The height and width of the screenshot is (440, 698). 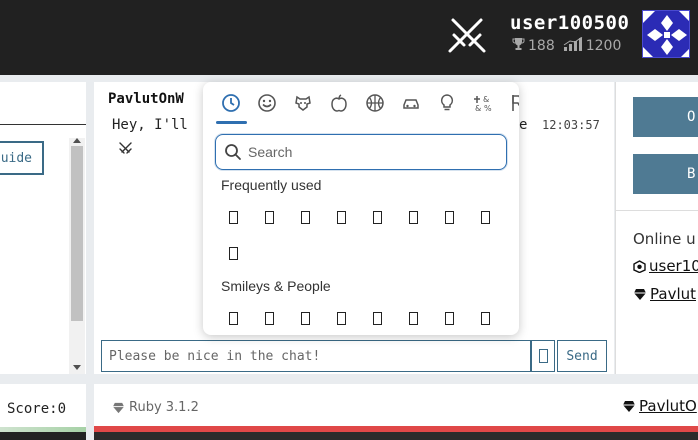 What do you see at coordinates (339, 103) in the screenshot?
I see `tab-food` at bounding box center [339, 103].